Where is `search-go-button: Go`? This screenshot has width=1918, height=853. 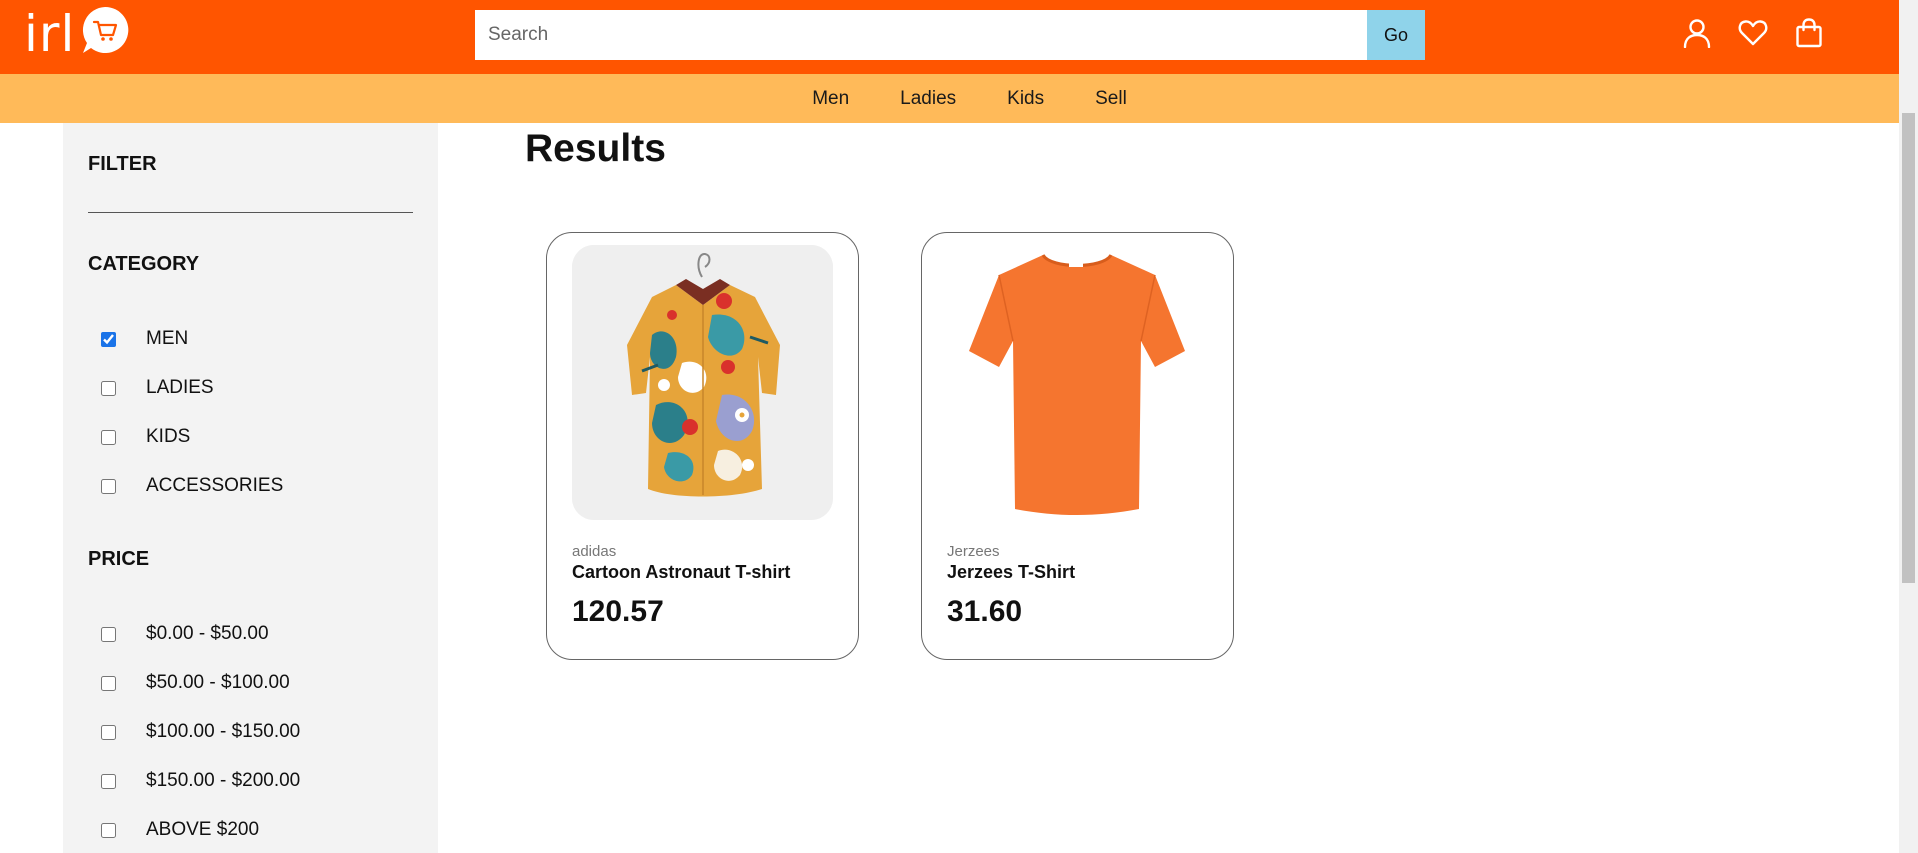 search-go-button: Go is located at coordinates (1396, 35).